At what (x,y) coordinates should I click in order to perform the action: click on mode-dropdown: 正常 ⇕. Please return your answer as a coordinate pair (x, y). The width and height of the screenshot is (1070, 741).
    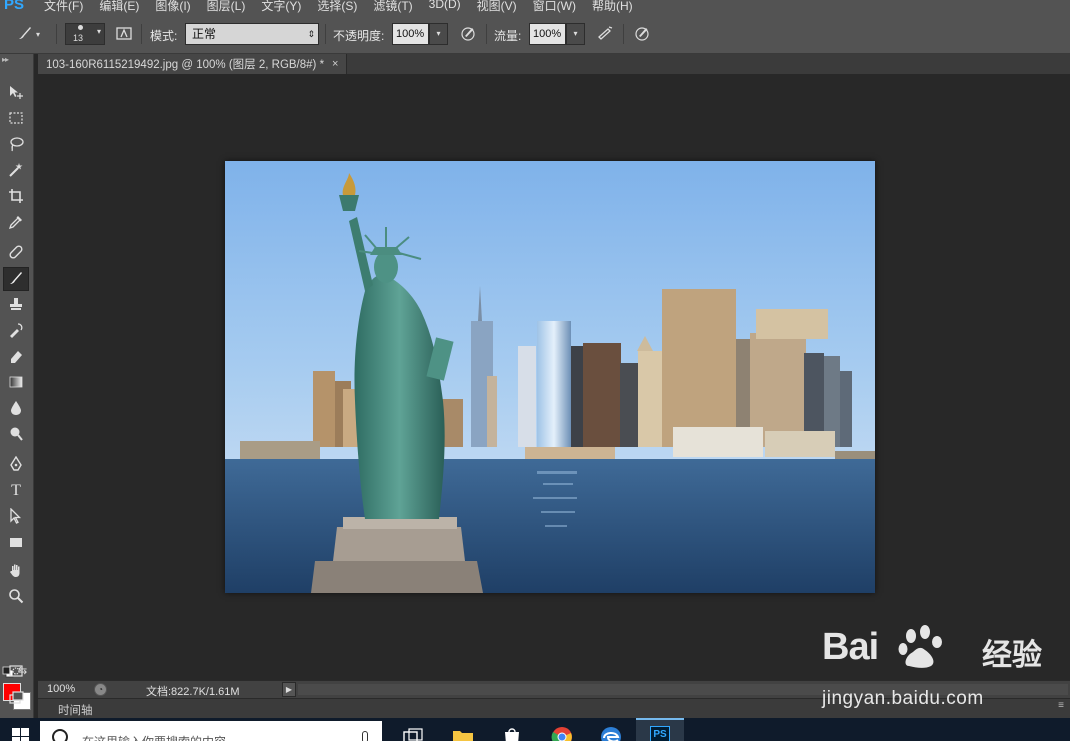
    Looking at the image, I should click on (252, 34).